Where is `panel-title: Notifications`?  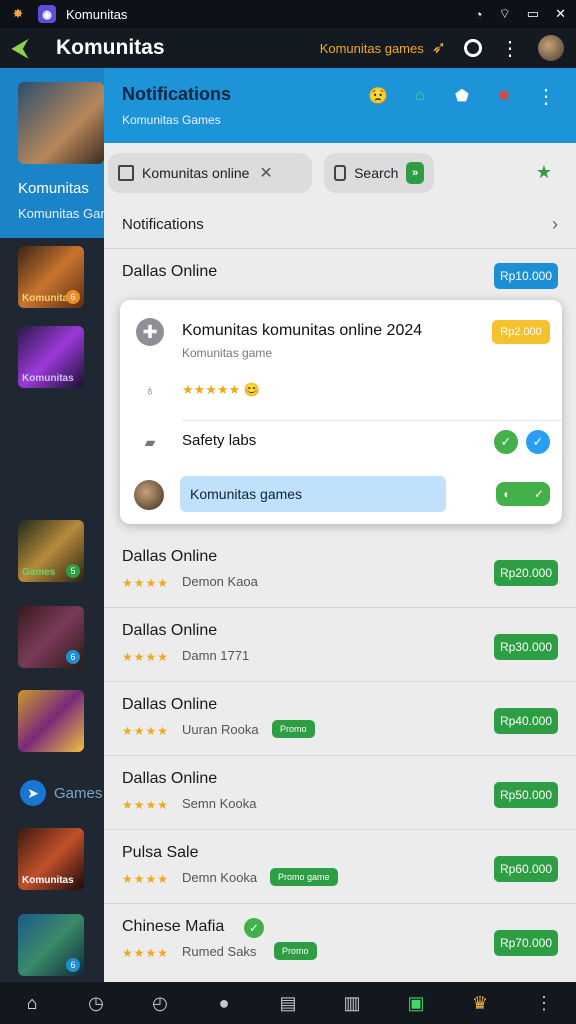
panel-title: Notifications is located at coordinates (177, 94).